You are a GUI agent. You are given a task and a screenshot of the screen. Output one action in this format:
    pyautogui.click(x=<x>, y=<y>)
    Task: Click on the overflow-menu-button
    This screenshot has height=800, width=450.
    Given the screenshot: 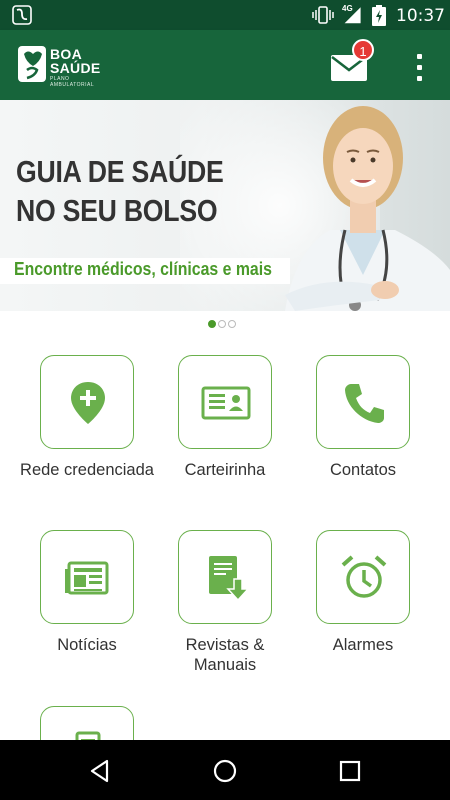 What is the action you would take?
    pyautogui.click(x=420, y=68)
    